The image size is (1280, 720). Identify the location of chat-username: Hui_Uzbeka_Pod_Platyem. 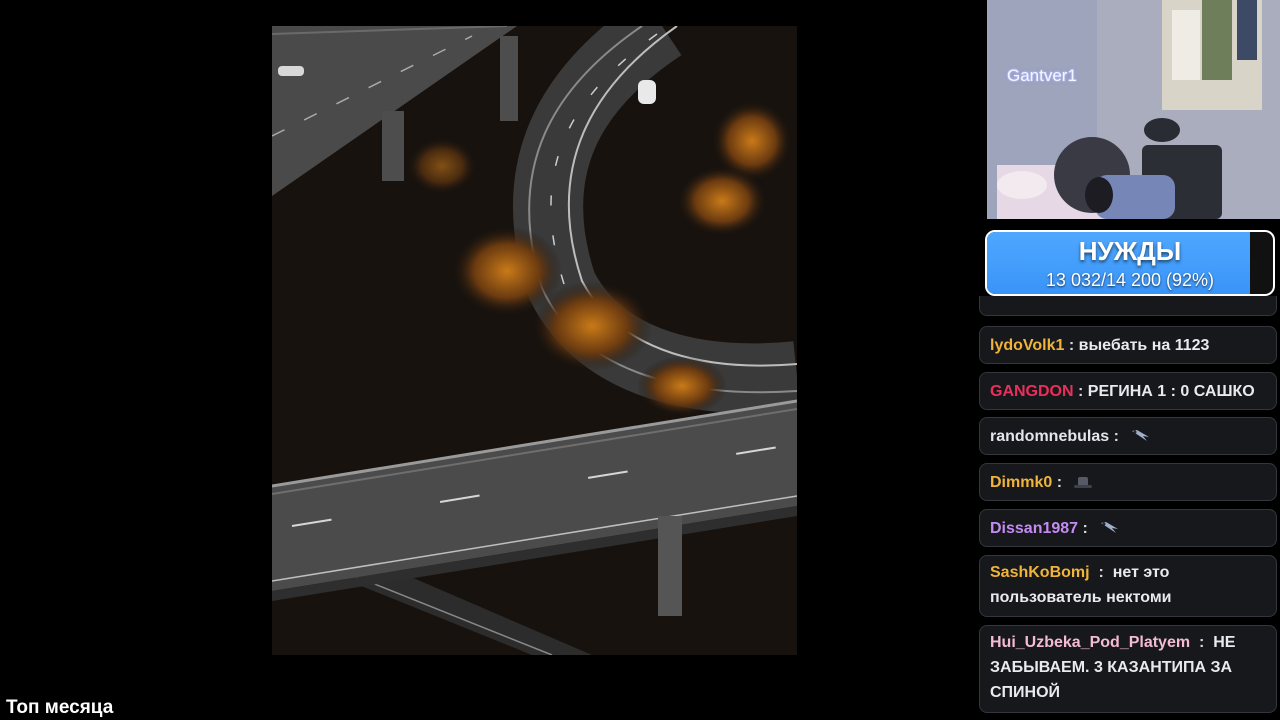
(1090, 642).